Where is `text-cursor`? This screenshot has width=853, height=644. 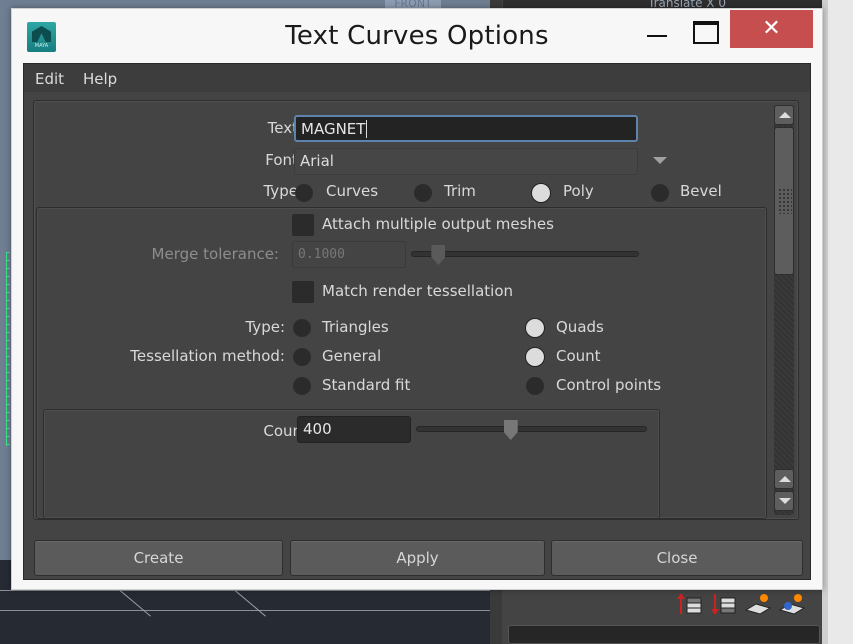 text-cursor is located at coordinates (367, 129).